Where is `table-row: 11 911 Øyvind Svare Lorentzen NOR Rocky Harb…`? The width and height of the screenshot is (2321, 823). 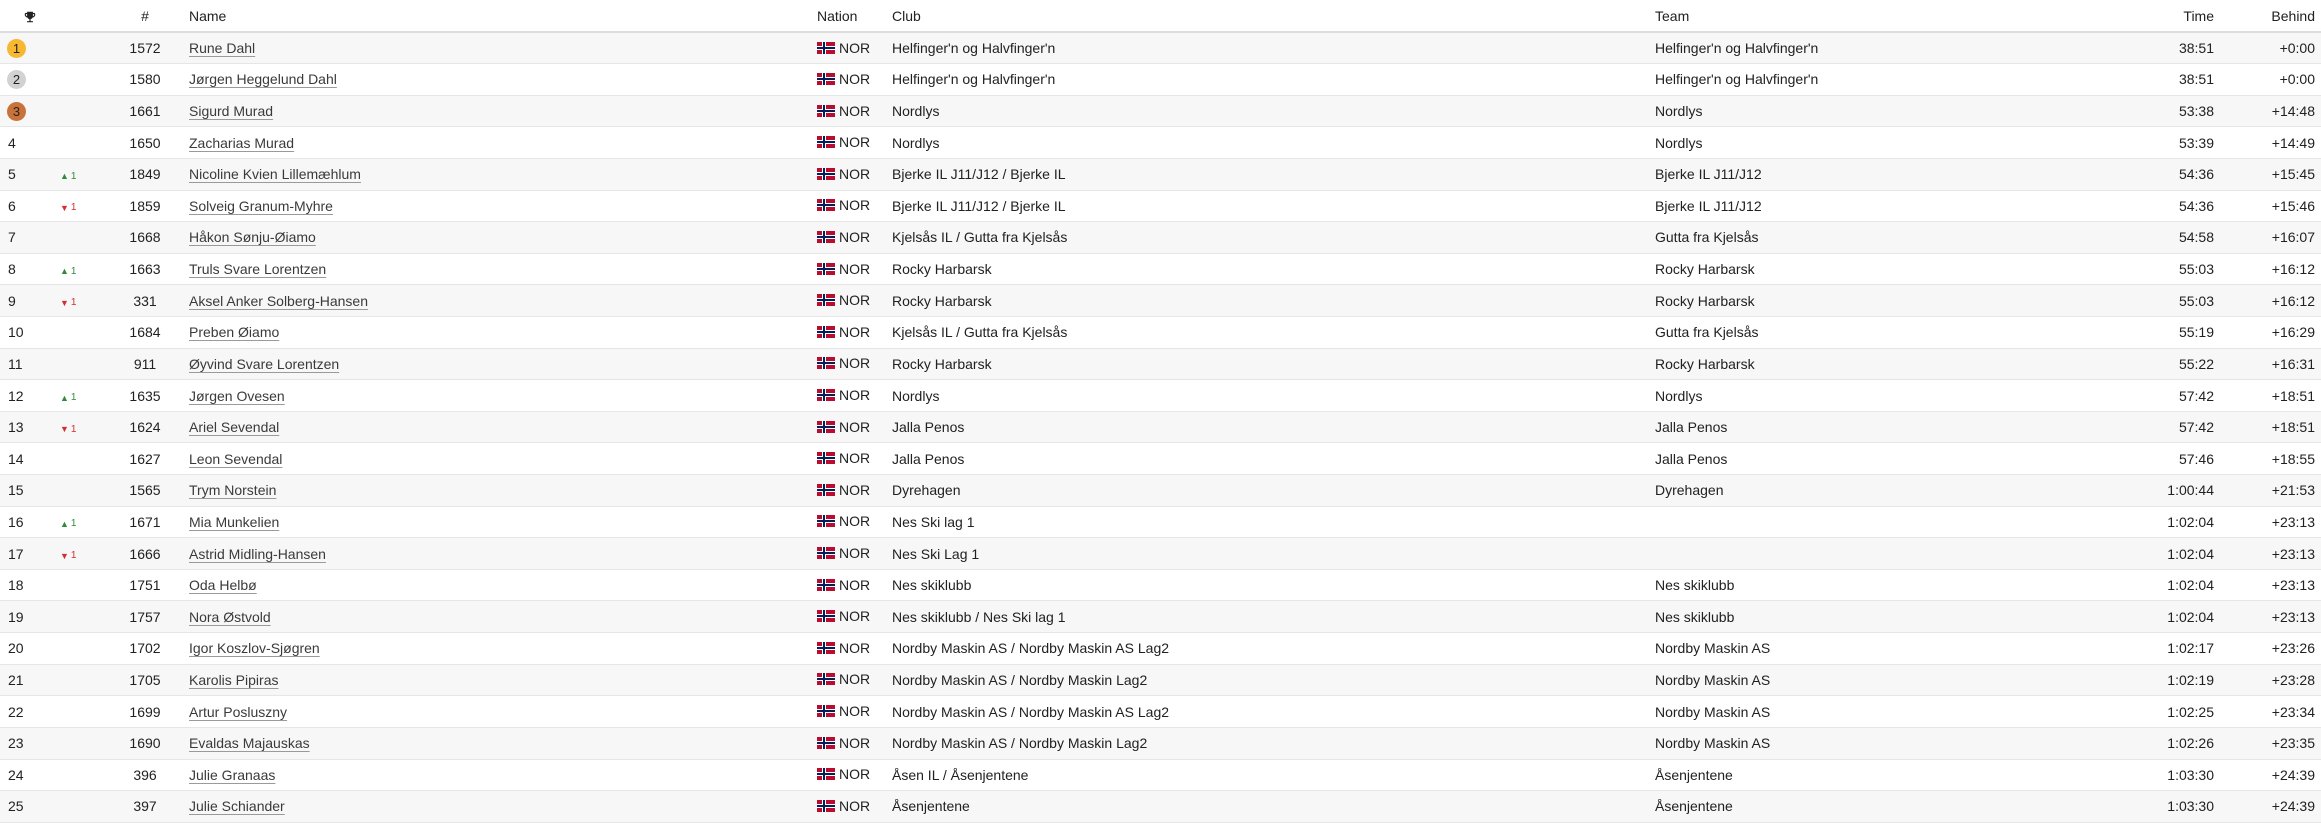 table-row: 11 911 Øyvind Svare Lorentzen NOR Rocky Harb… is located at coordinates (1160, 364).